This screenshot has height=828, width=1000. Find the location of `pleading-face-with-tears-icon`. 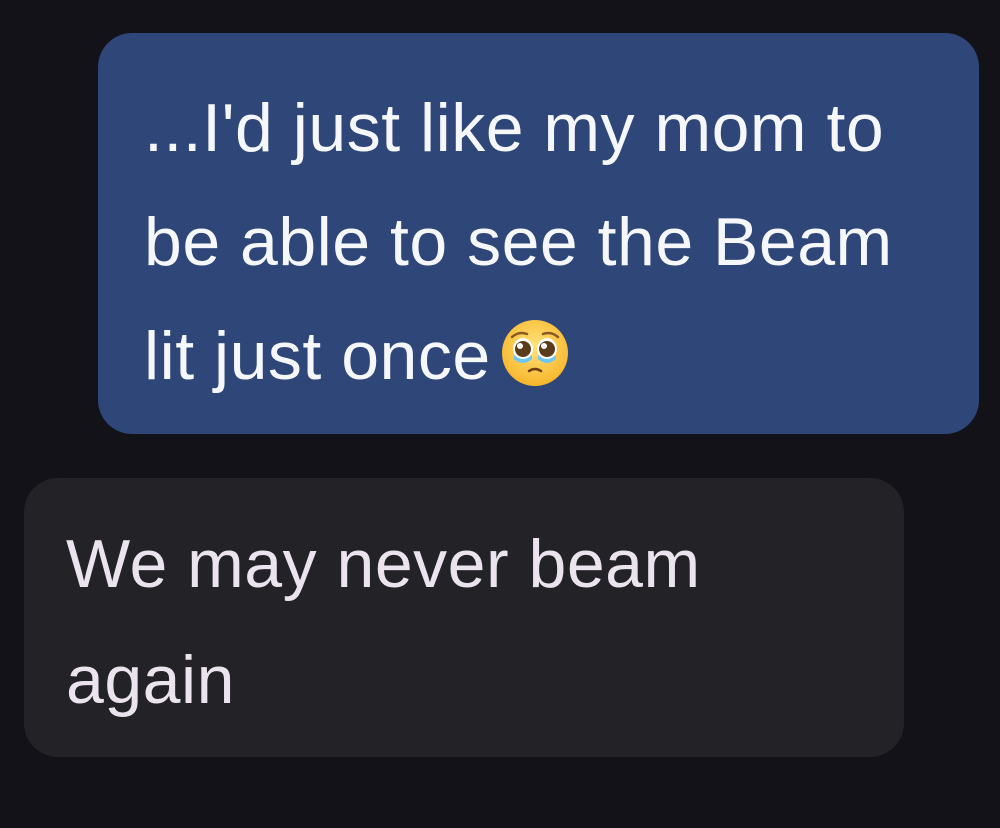

pleading-face-with-tears-icon is located at coordinates (534, 353).